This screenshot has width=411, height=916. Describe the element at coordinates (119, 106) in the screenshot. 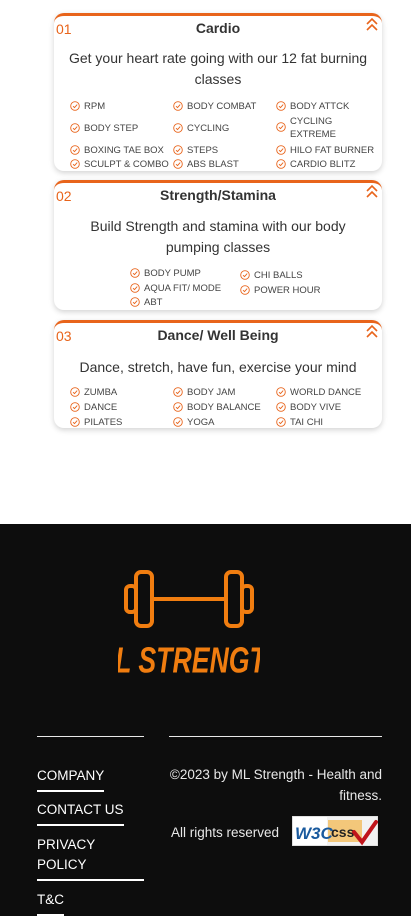

I see `list-item: RPM` at that location.